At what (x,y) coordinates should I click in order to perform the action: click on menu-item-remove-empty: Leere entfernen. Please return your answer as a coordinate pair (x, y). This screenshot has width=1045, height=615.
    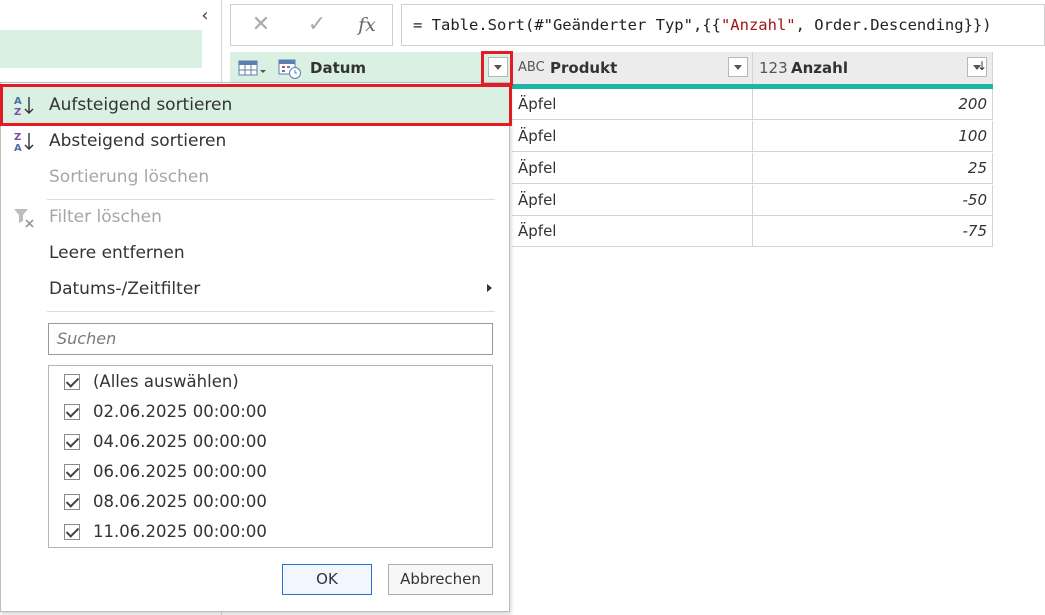
    Looking at the image, I should click on (255, 253).